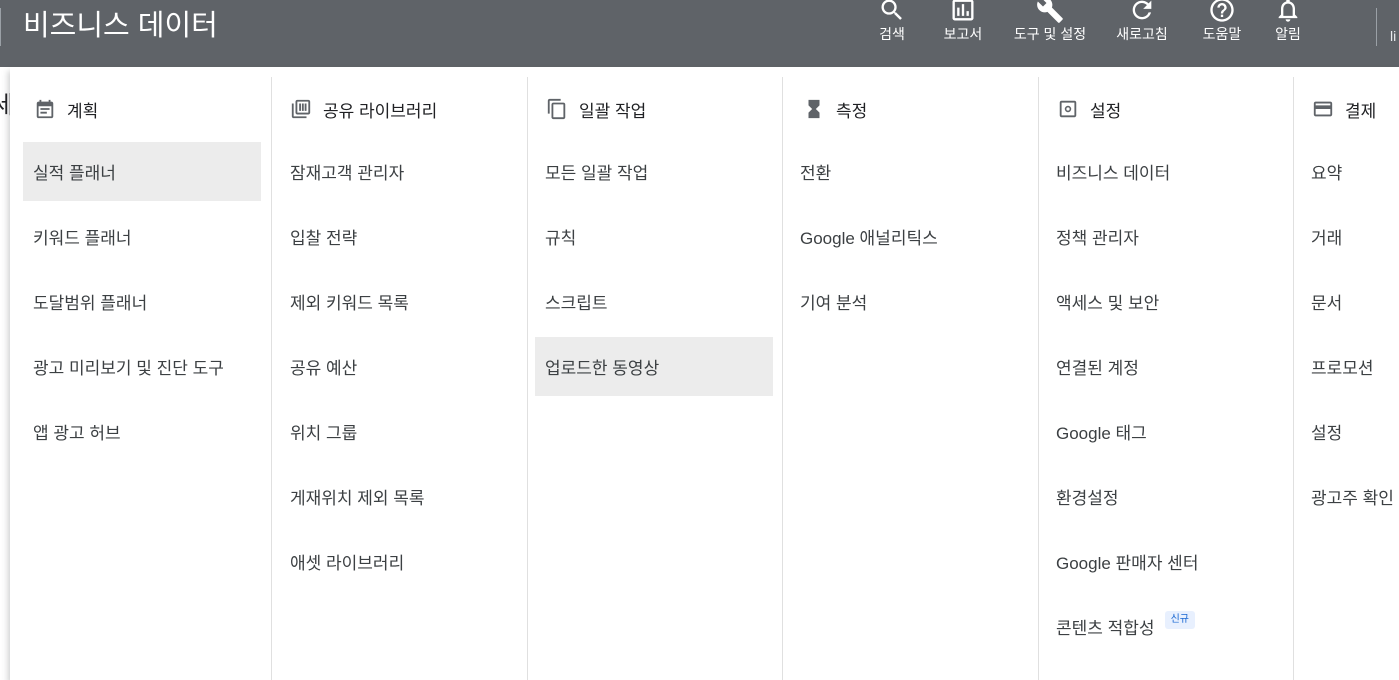  What do you see at coordinates (1350, 366) in the screenshot?
I see `menu-item-promotions: 프로모션` at bounding box center [1350, 366].